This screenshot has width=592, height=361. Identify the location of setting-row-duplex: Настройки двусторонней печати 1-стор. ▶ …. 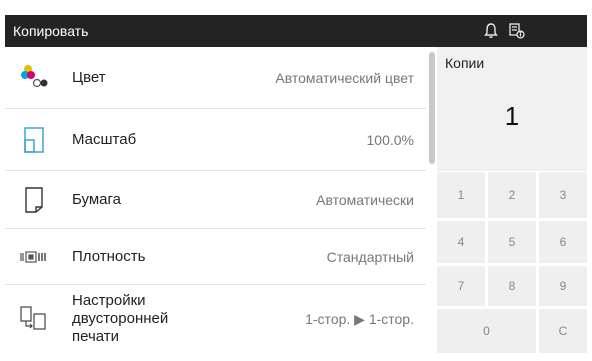
(215, 318).